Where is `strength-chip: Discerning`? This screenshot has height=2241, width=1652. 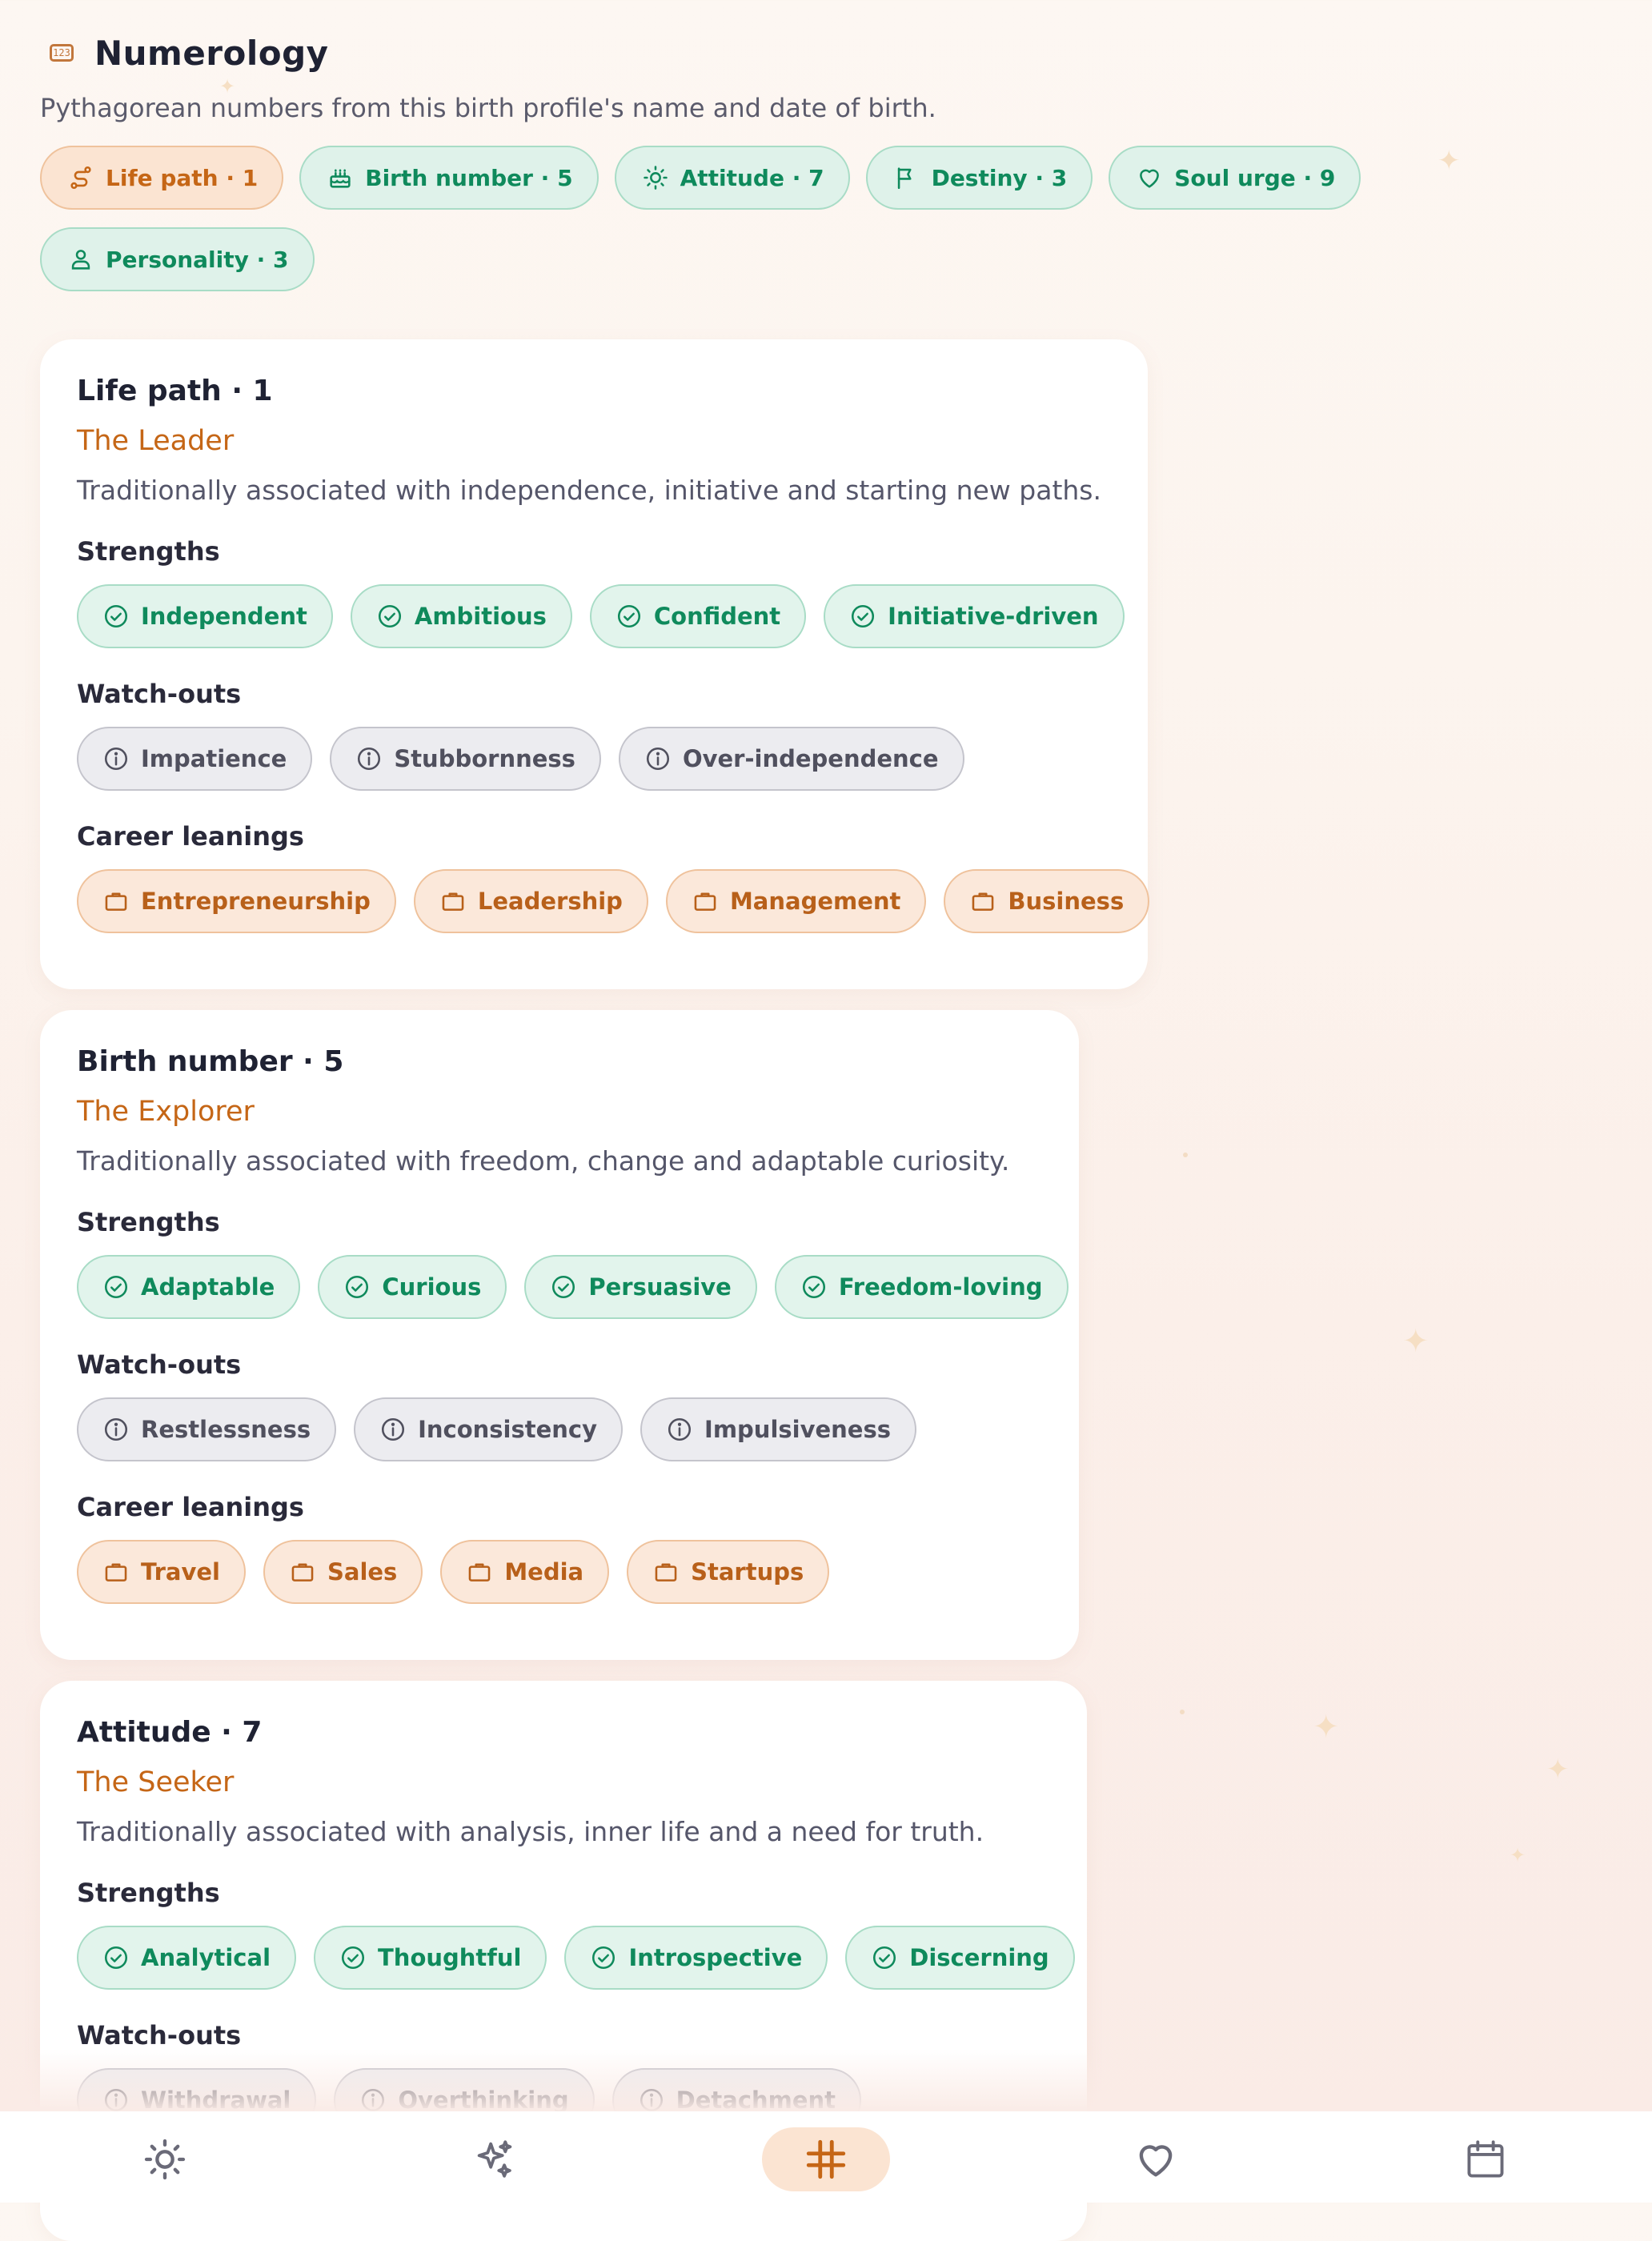
strength-chip: Discerning is located at coordinates (960, 1958).